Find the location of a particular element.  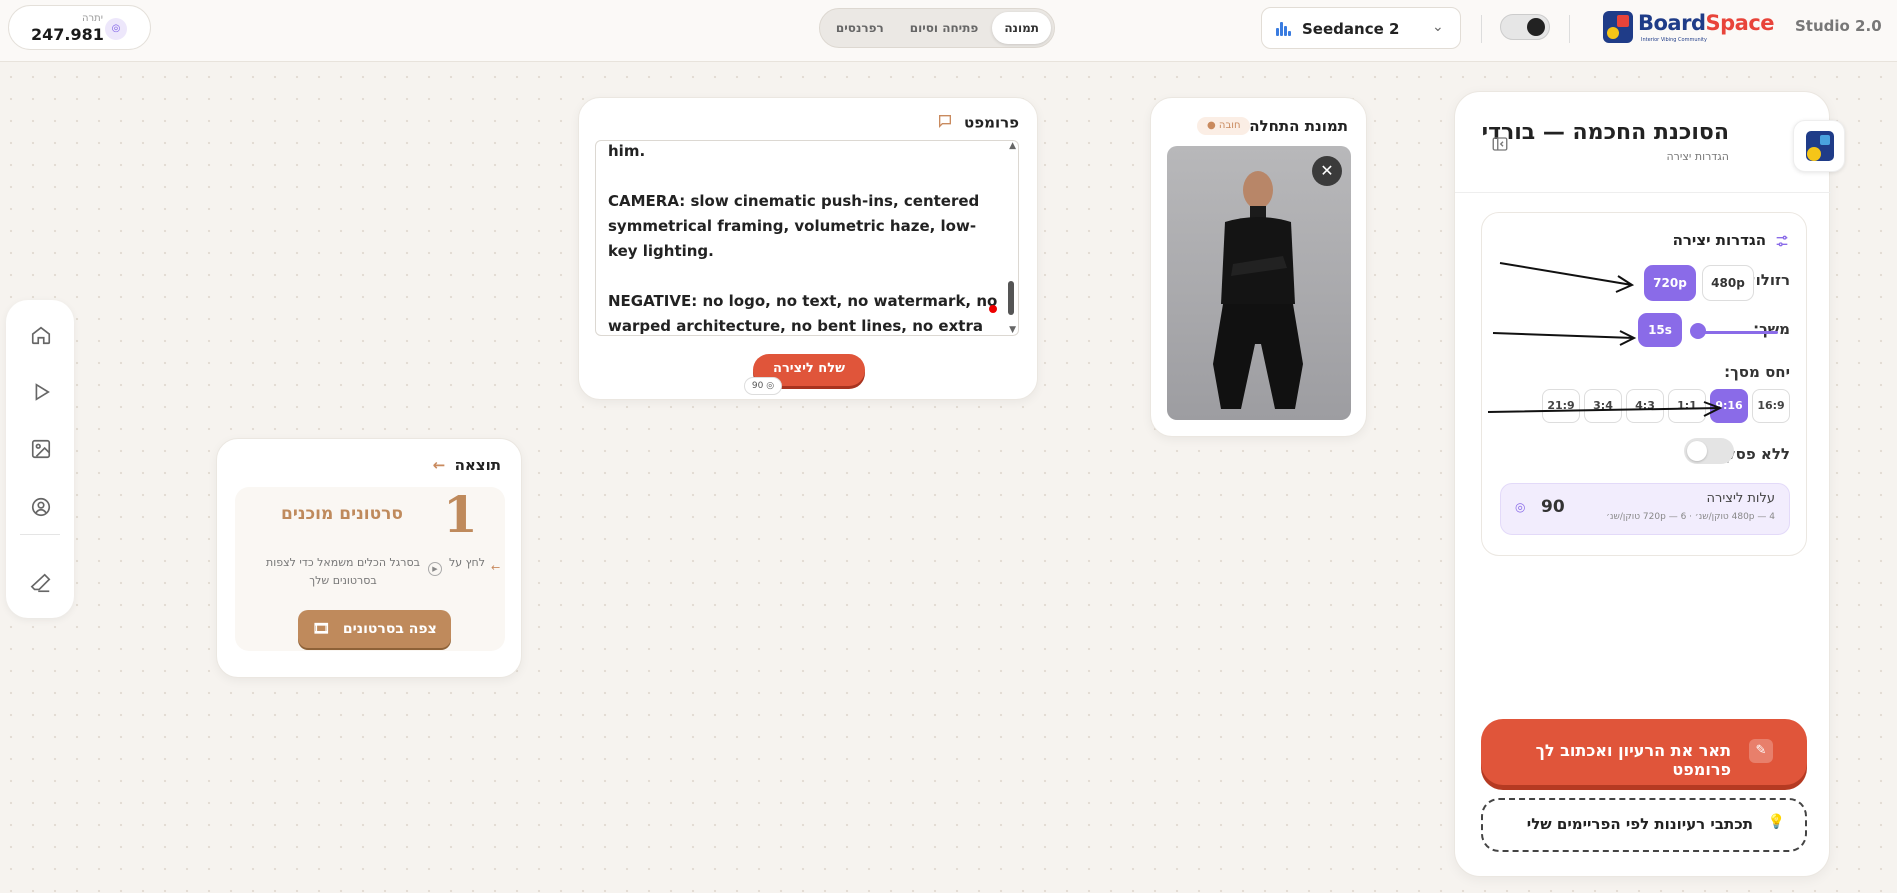

duration-slider-track is located at coordinates (1738, 332).